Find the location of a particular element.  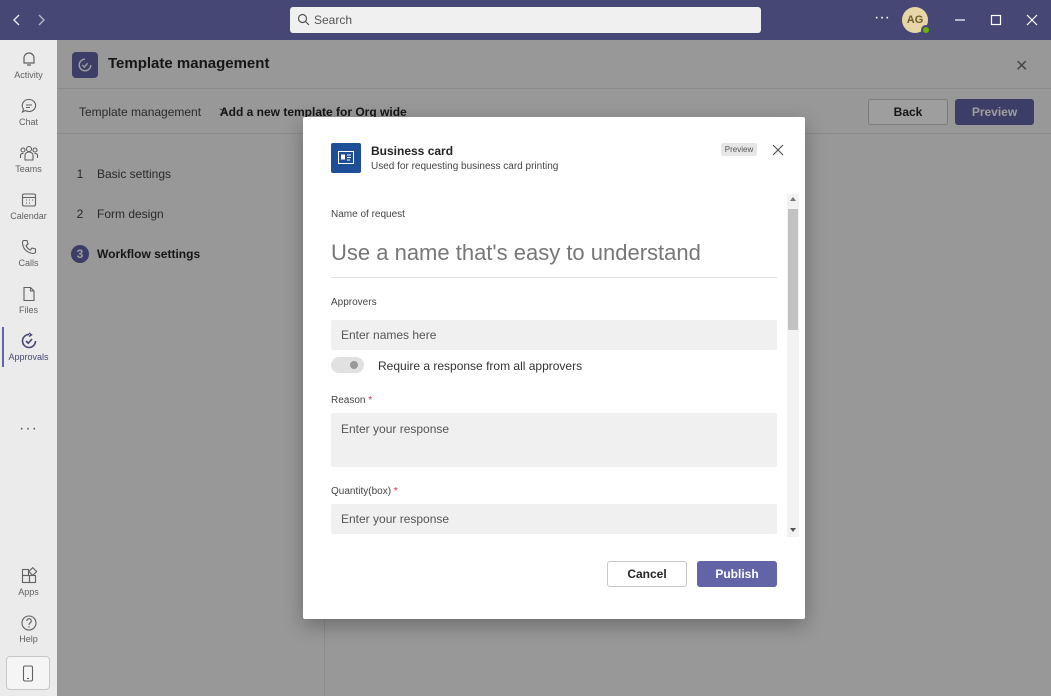

cancel-button: Cancel is located at coordinates (647, 574).